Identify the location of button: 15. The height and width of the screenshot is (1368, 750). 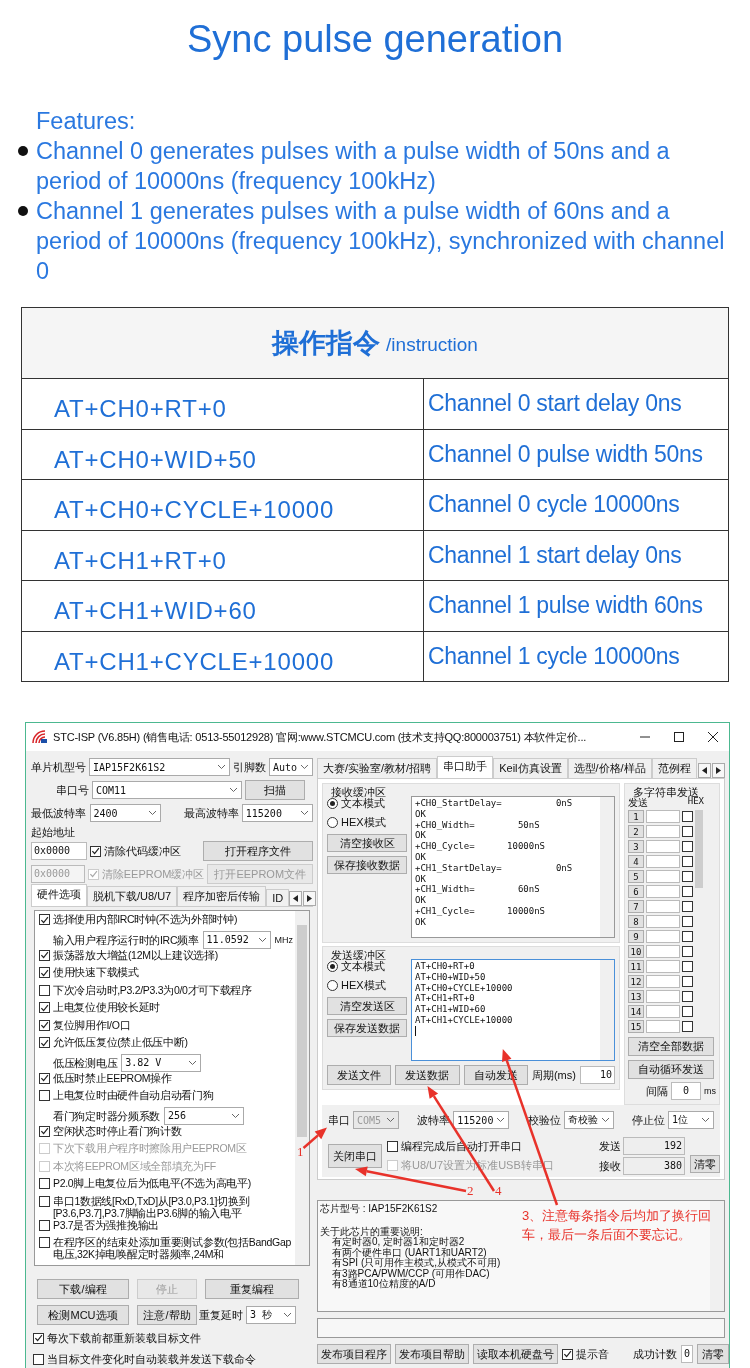
(636, 1026).